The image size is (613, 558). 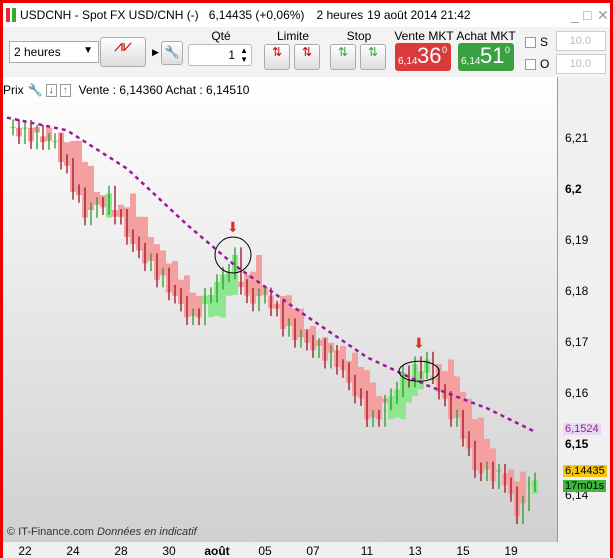 I want to click on minimize-icon: _, so click(x=575, y=15).